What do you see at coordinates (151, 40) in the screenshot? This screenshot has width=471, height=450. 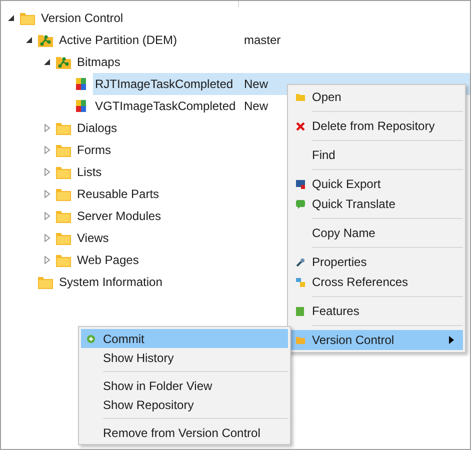 I see `tree-item: Active Partition (DEM)` at bounding box center [151, 40].